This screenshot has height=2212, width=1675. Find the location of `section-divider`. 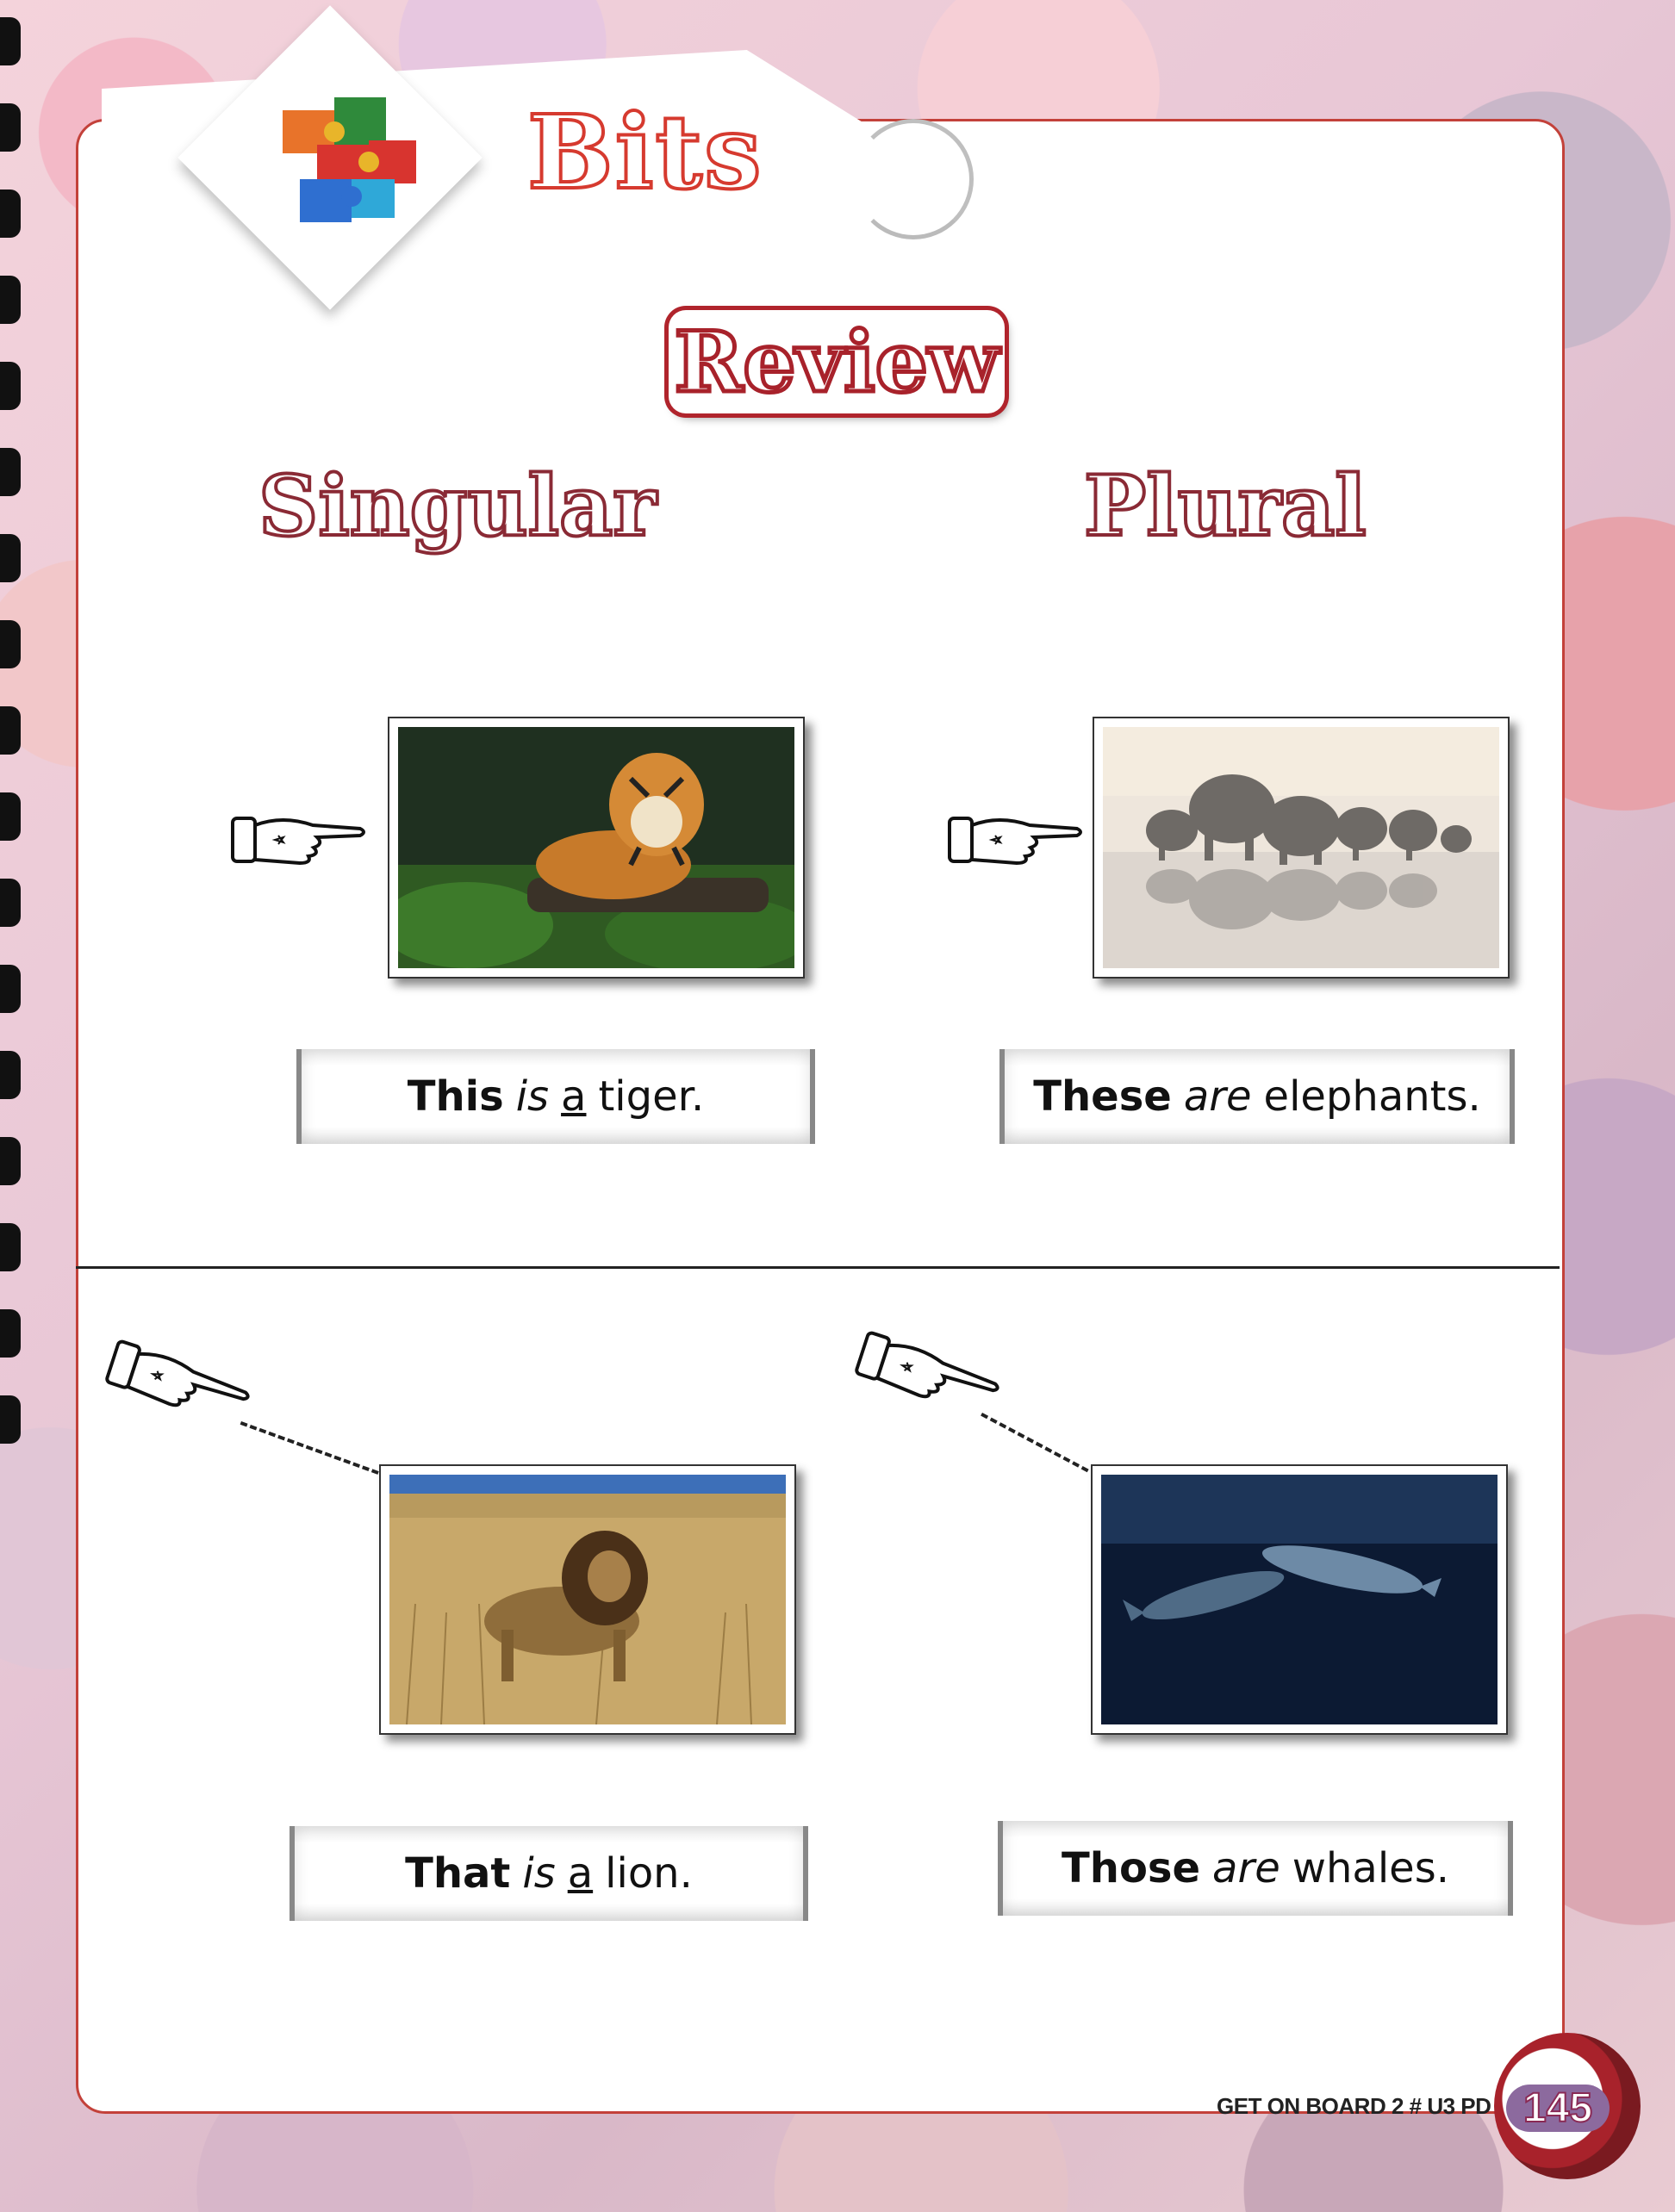

section-divider is located at coordinates (818, 1267).